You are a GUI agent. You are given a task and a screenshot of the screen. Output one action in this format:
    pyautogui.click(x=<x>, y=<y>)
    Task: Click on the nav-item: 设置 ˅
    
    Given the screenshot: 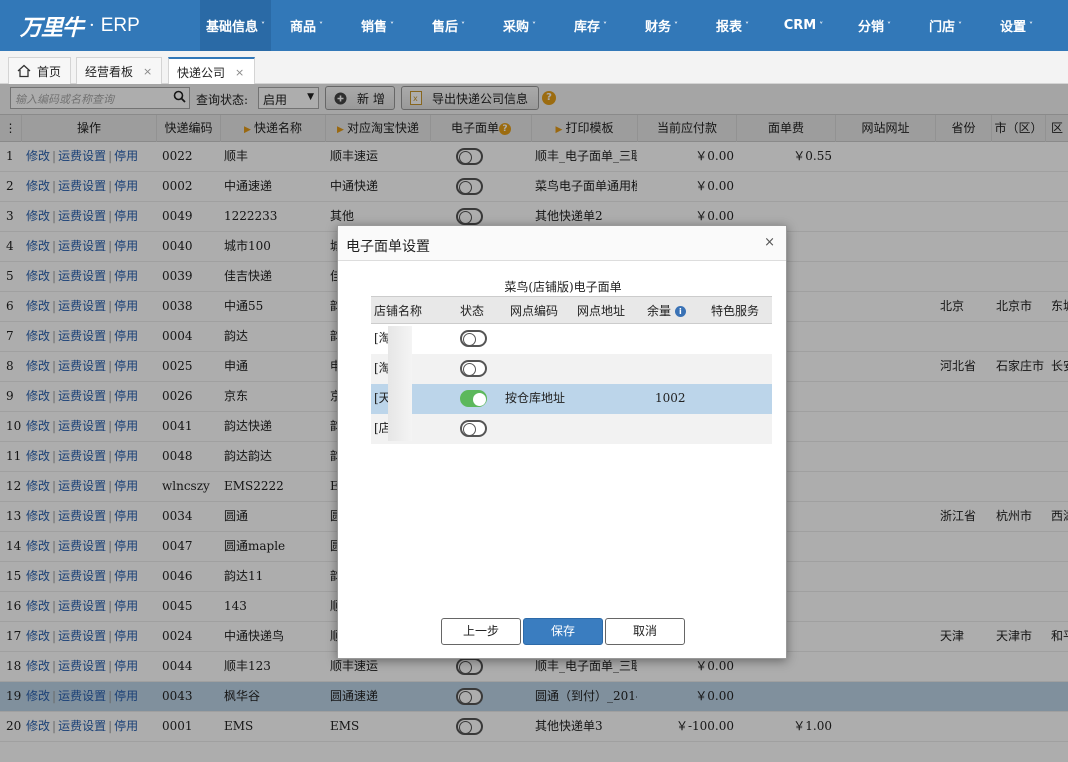 What is the action you would take?
    pyautogui.click(x=1016, y=25)
    